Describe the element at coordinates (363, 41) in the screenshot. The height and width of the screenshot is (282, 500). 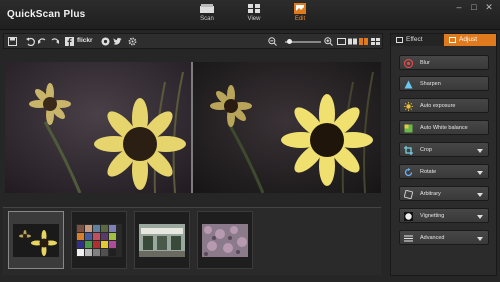
I see `split-view-icon` at that location.